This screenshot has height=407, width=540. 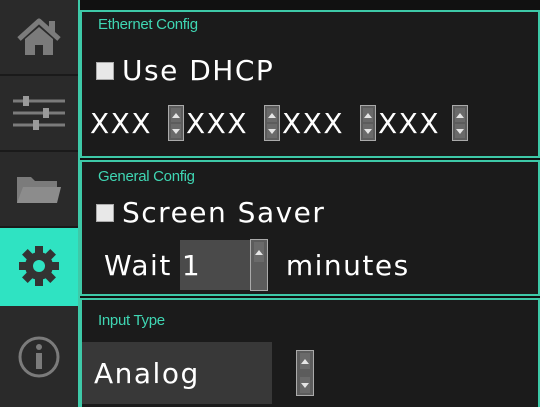 I want to click on ip-octet-3: XXX, so click(x=329, y=123).